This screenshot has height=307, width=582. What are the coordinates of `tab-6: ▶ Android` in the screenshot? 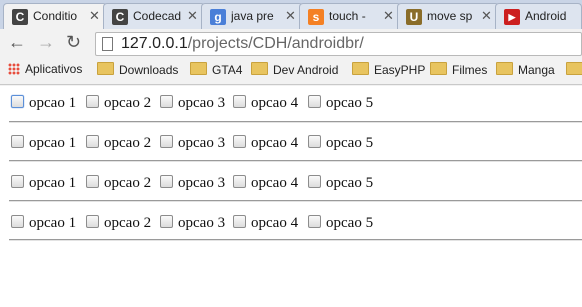 It's located at (538, 16).